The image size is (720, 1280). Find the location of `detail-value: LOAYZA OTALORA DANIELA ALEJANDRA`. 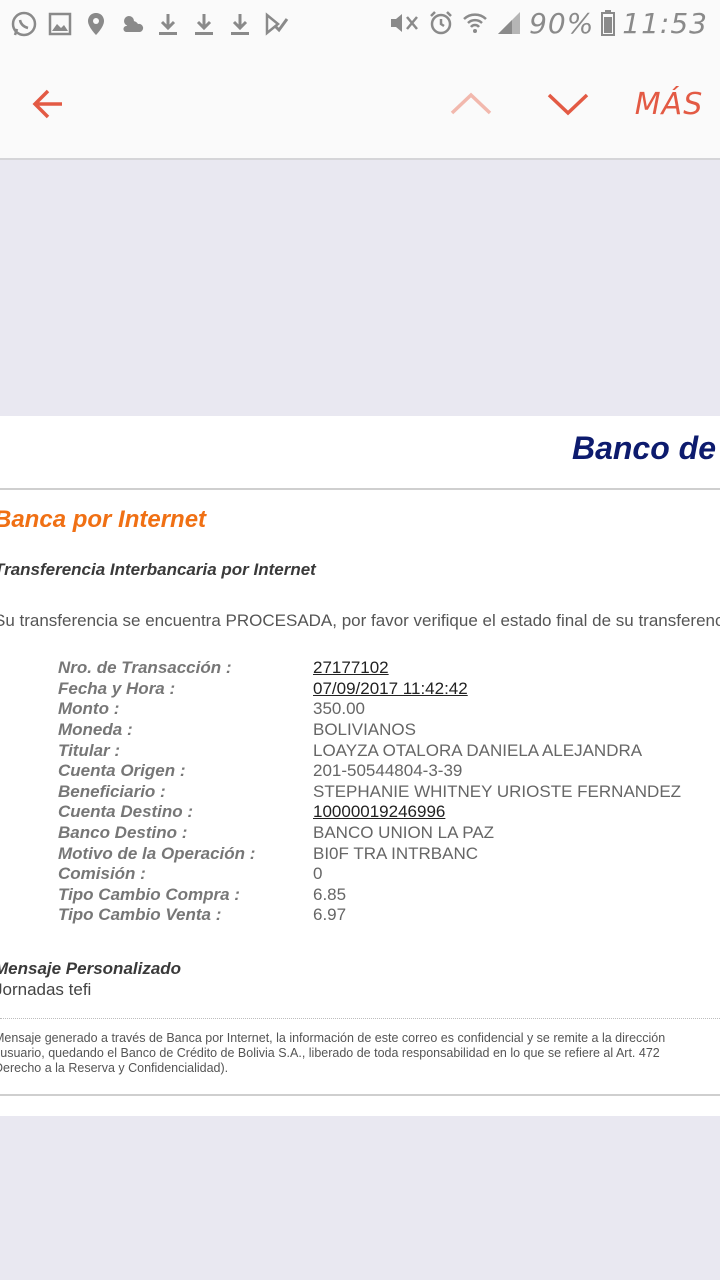

detail-value: LOAYZA OTALORA DANIELA ALEJANDRA is located at coordinates (478, 750).